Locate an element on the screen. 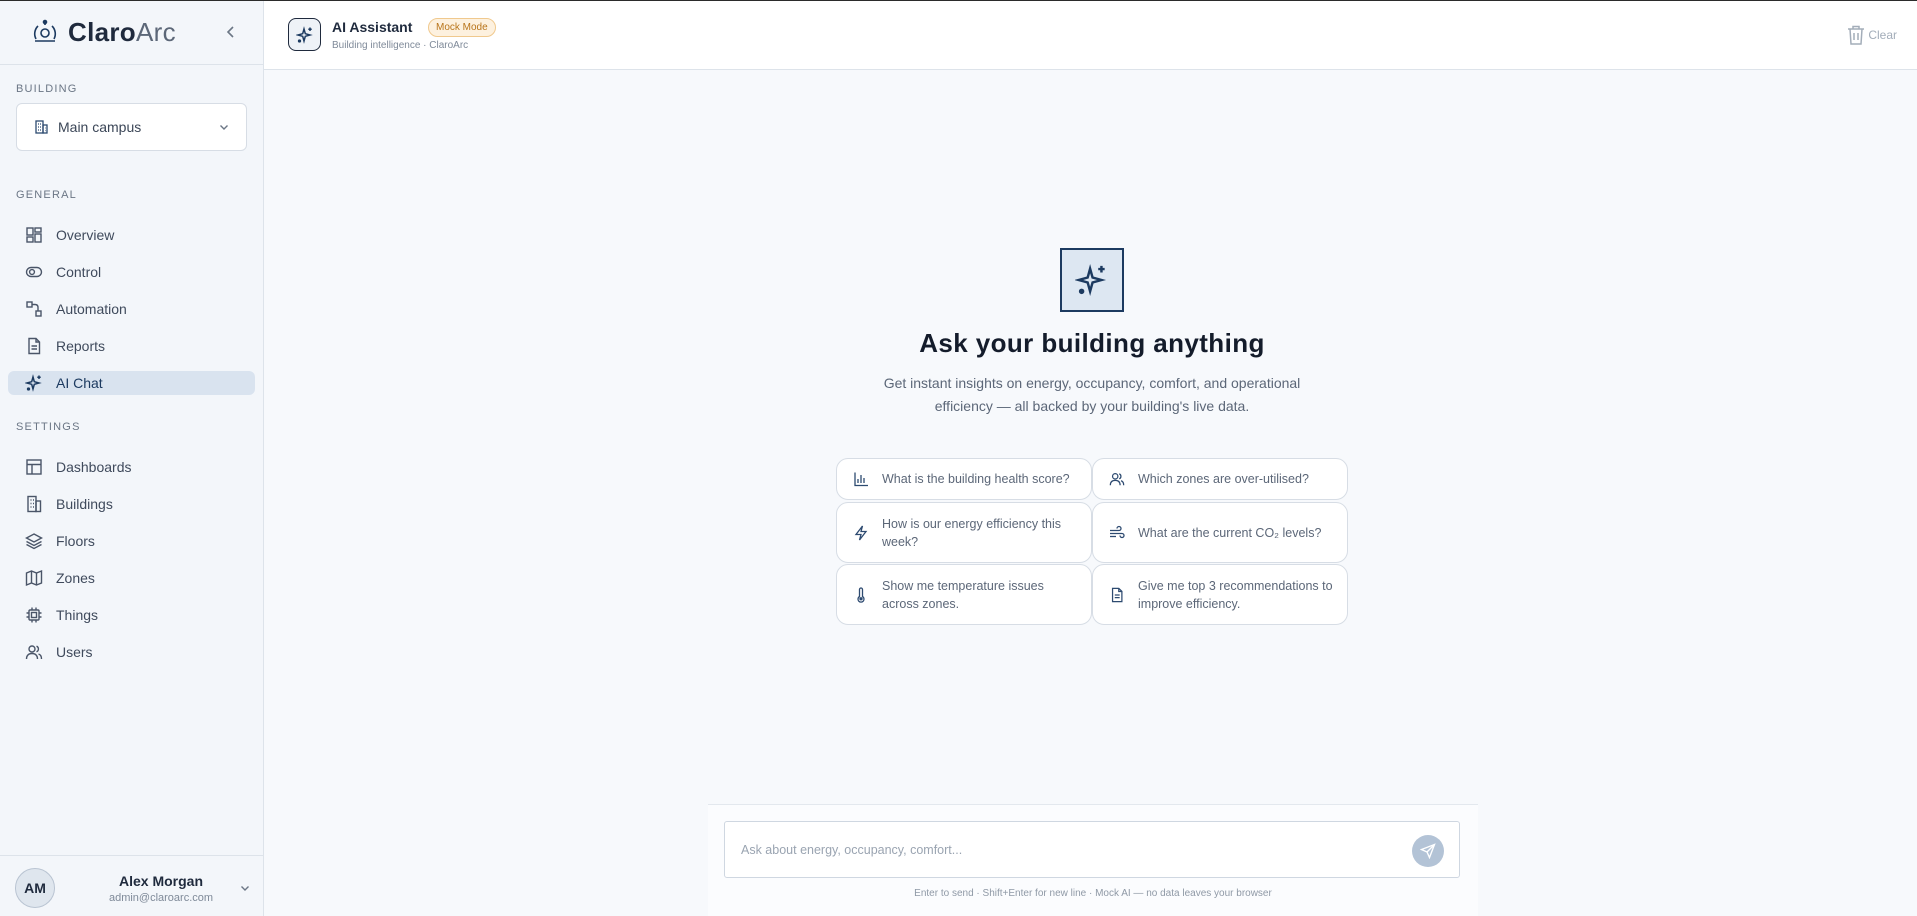 The height and width of the screenshot is (916, 1917). send-button is located at coordinates (1428, 851).